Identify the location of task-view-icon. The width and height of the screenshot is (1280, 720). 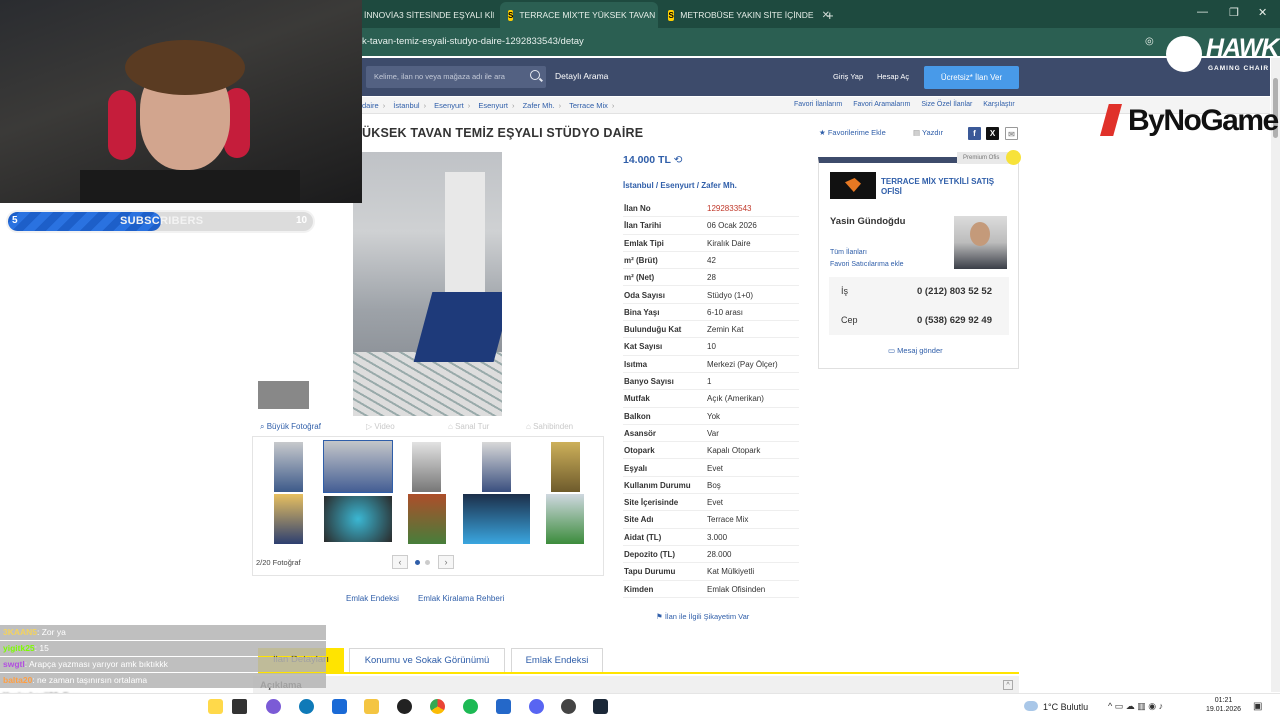
(239, 706).